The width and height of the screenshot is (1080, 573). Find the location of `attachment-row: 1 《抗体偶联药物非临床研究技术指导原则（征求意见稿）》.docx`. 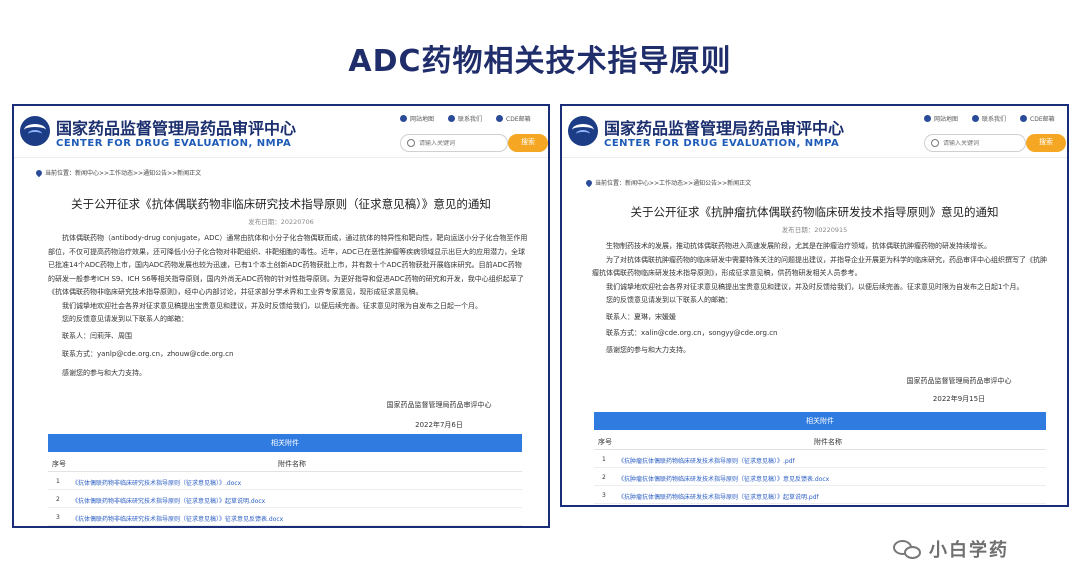

attachment-row: 1 《抗体偶联药物非临床研究技术指导原则（征求意见稿）》.docx is located at coordinates (285, 482).